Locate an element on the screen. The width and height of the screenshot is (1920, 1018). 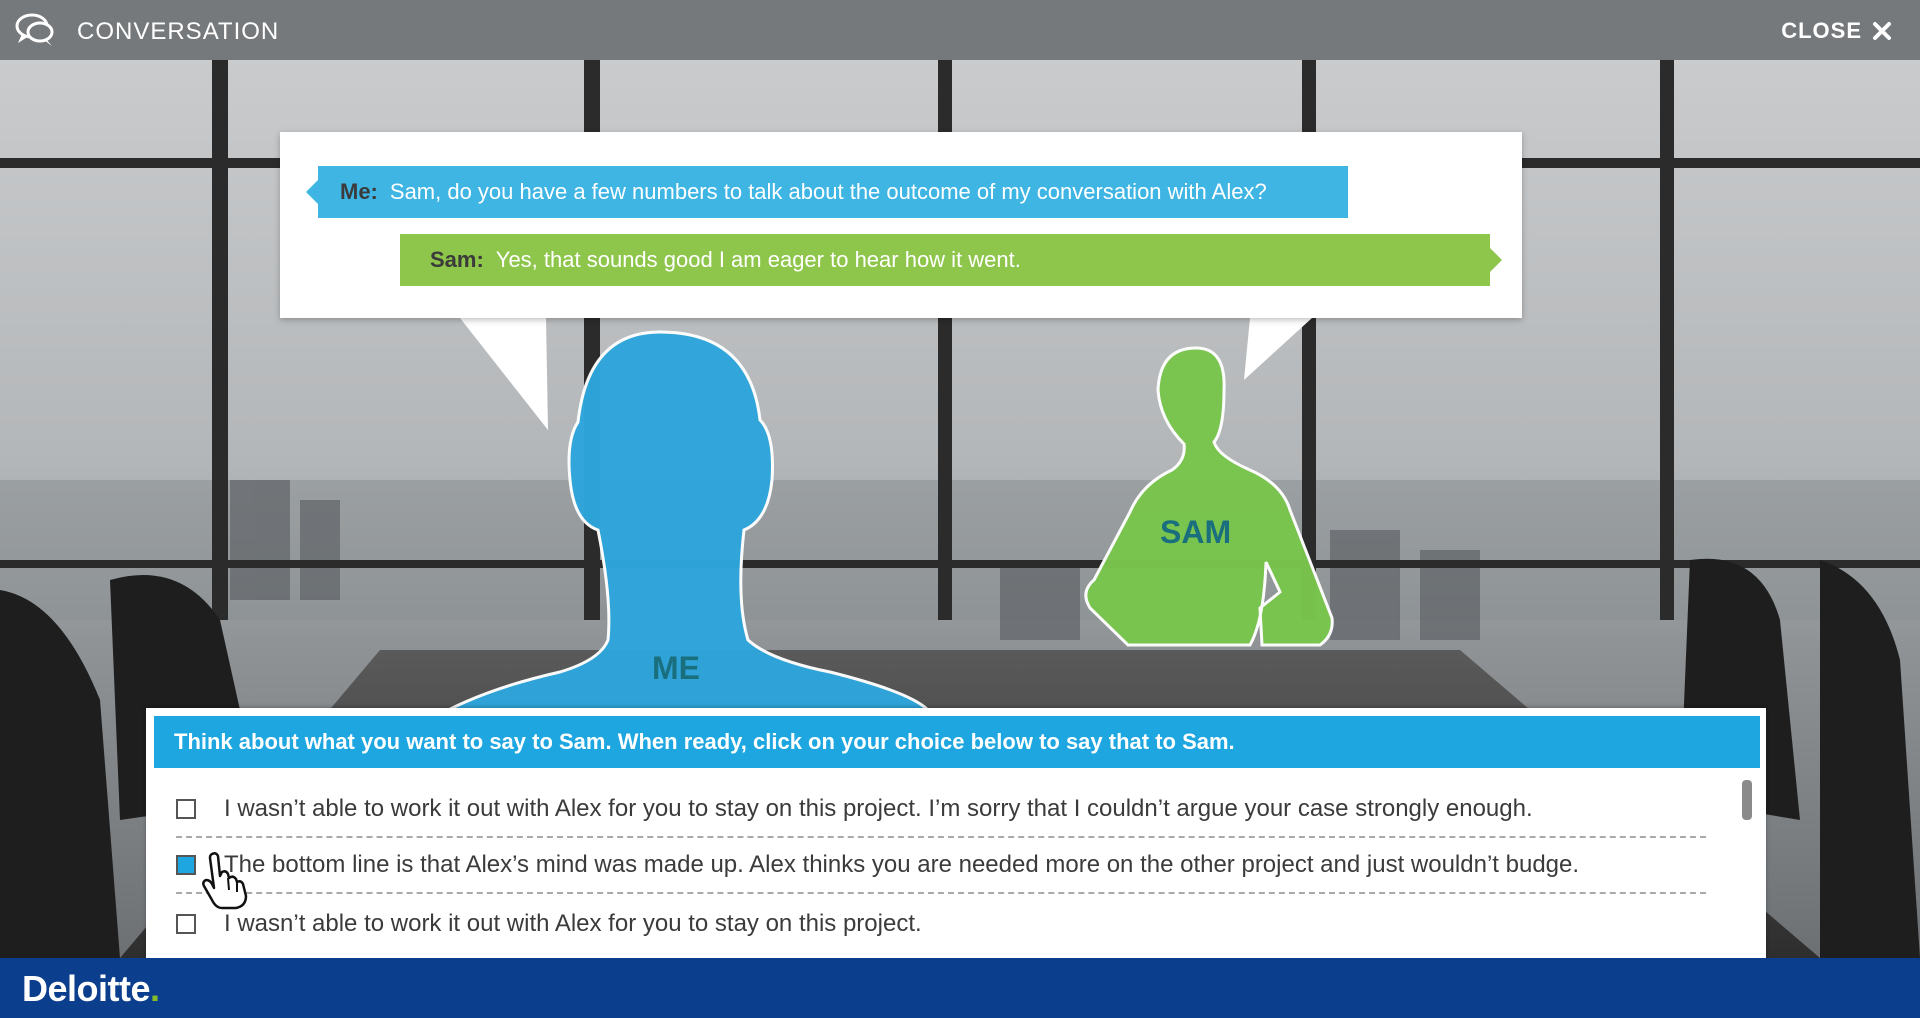
scrollbar-thumb is located at coordinates (1747, 800).